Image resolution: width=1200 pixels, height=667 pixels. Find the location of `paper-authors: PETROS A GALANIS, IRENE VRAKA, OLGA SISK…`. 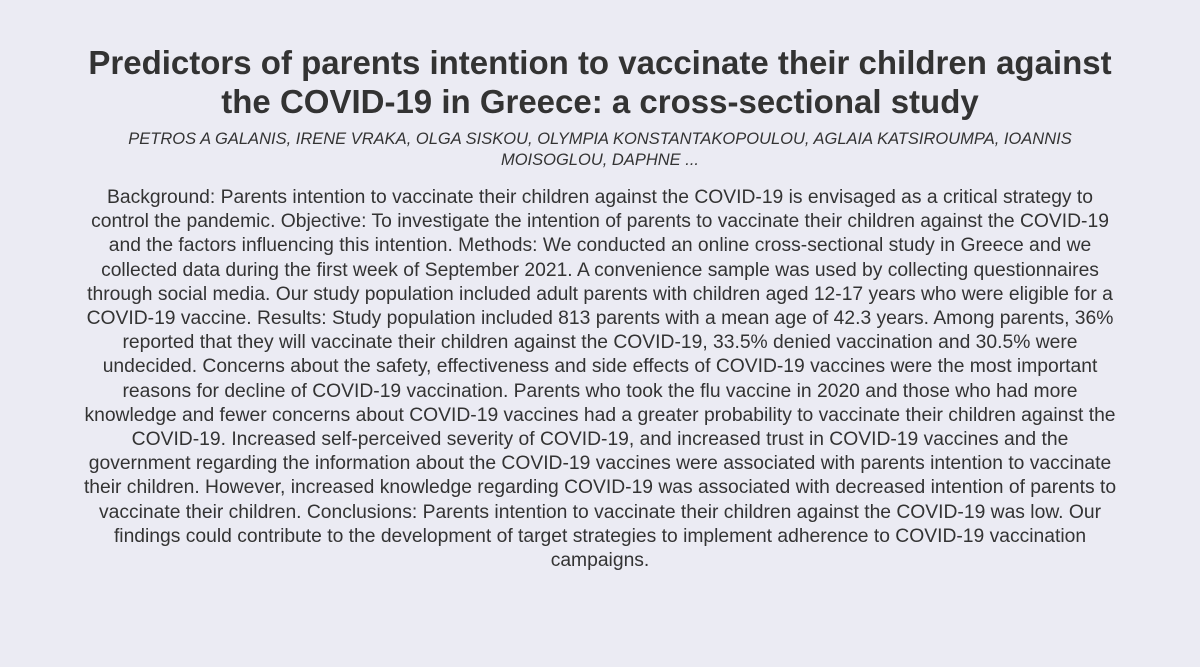

paper-authors: PETROS A GALANIS, IRENE VRAKA, OLGA SISK… is located at coordinates (600, 149).